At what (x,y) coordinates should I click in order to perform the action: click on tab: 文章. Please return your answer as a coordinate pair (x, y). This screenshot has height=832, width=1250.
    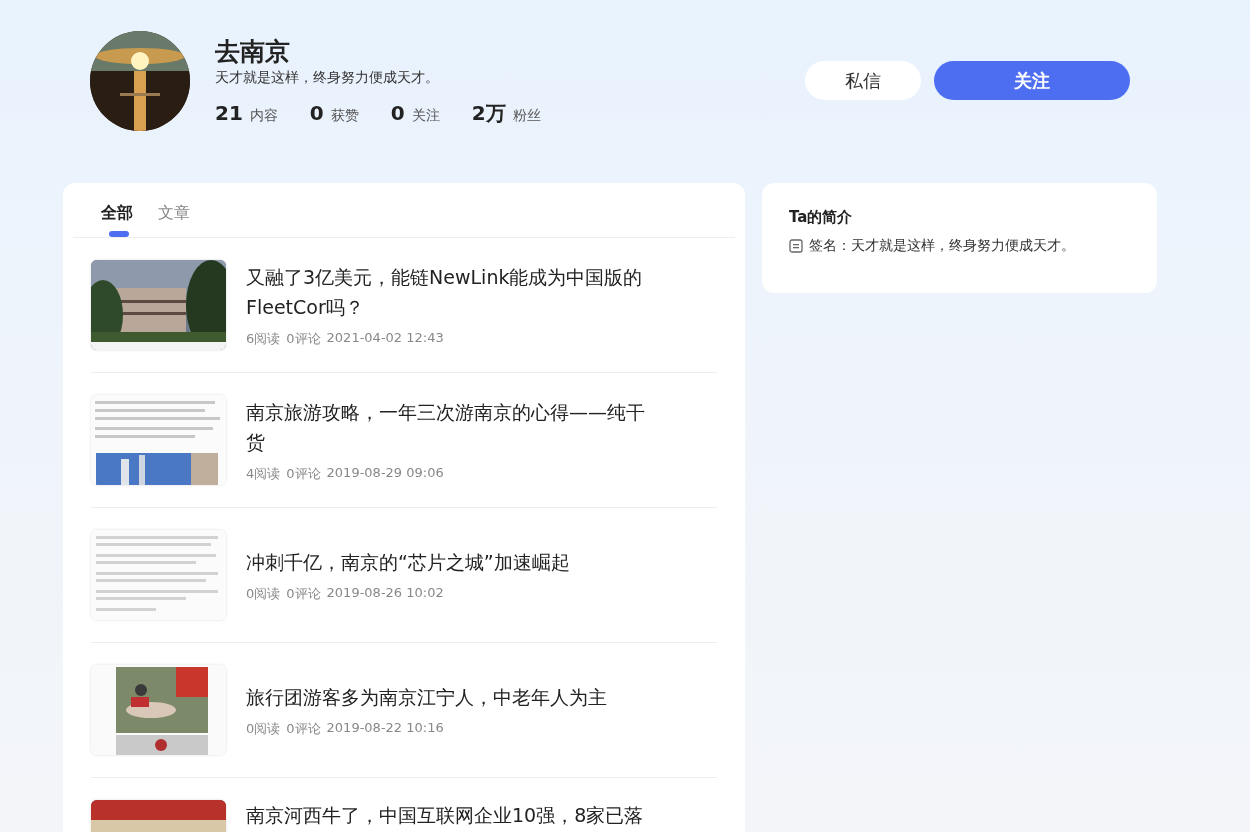
    Looking at the image, I should click on (174, 220).